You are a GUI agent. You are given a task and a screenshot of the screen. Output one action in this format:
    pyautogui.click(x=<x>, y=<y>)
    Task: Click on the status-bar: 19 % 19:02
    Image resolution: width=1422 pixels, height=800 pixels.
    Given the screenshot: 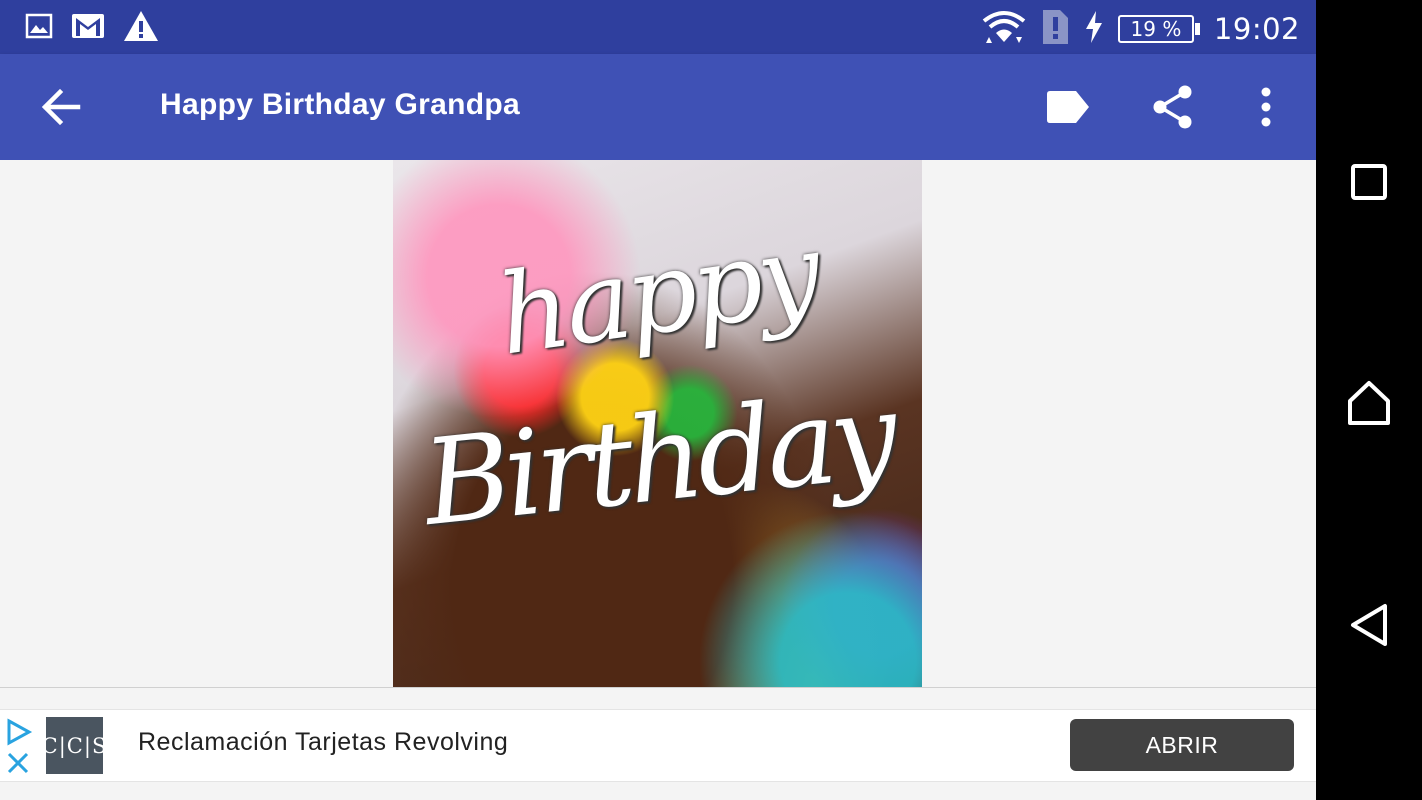 What is the action you would take?
    pyautogui.click(x=658, y=27)
    